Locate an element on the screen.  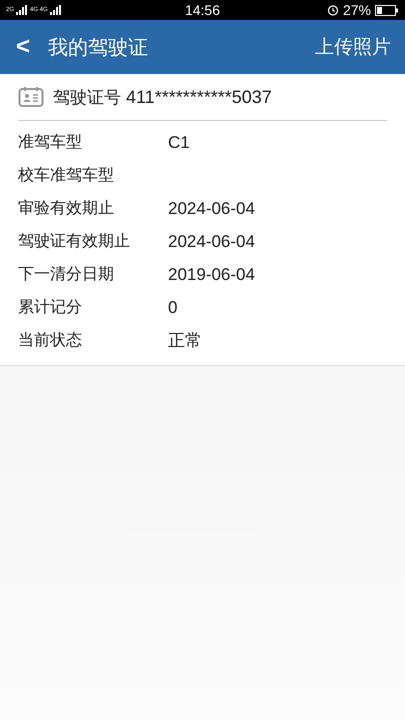
battery-percent: 27% is located at coordinates (356, 10).